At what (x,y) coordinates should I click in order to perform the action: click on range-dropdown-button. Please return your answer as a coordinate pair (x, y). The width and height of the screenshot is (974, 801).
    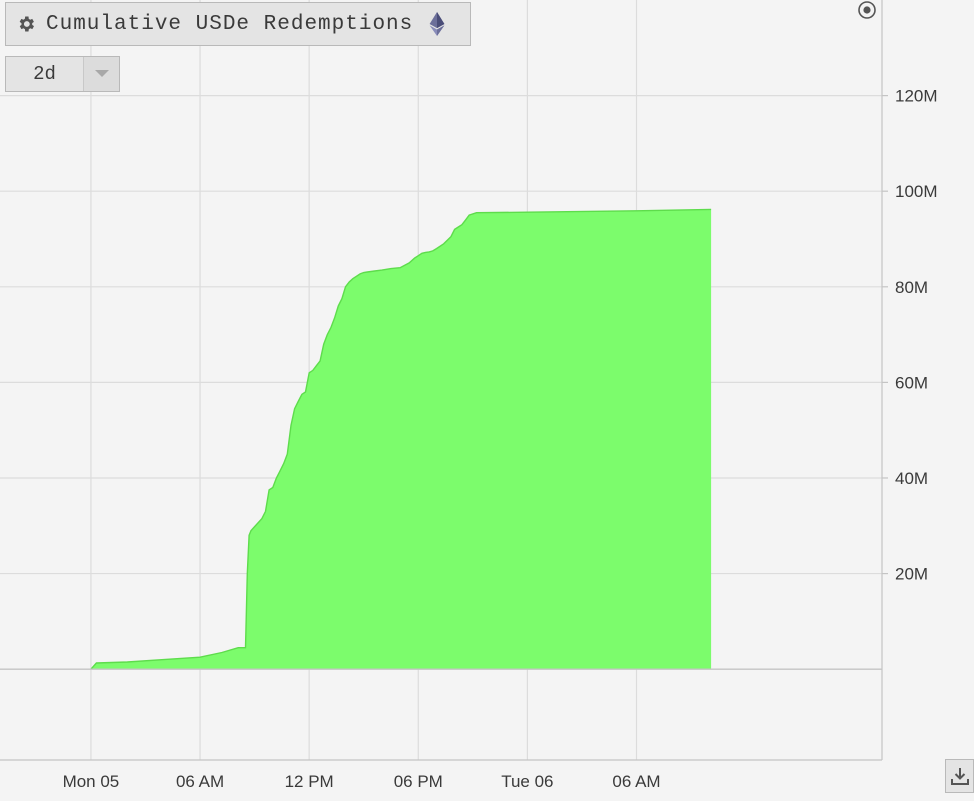
    Looking at the image, I should click on (101, 74).